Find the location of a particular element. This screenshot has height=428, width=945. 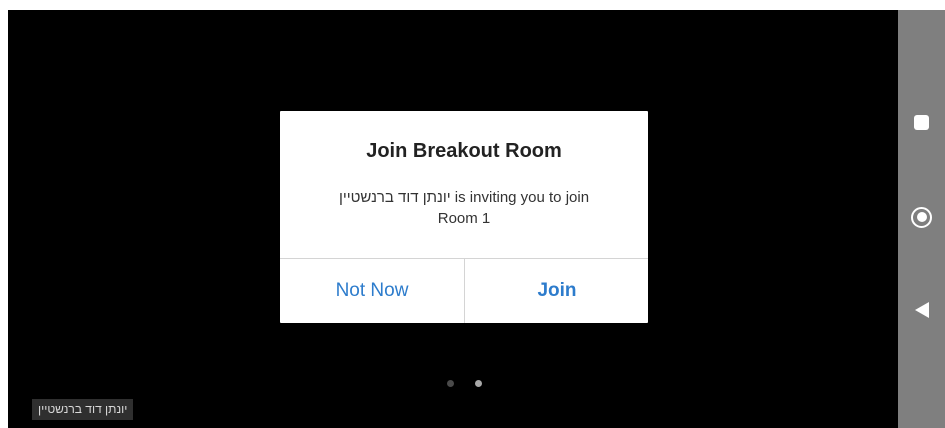

page-dot is located at coordinates (450, 383).